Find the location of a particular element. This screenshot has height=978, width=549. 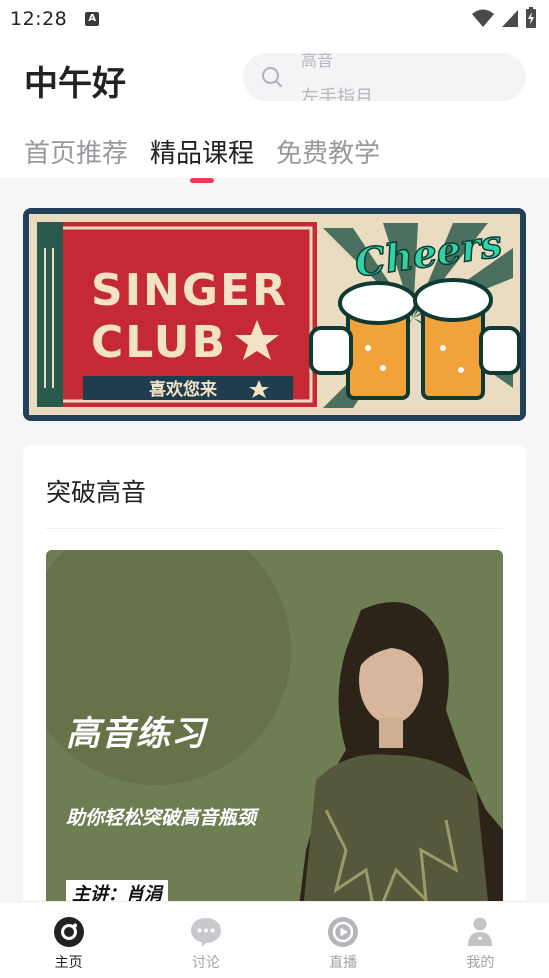

nav-live: 直播 is located at coordinates (343, 940).